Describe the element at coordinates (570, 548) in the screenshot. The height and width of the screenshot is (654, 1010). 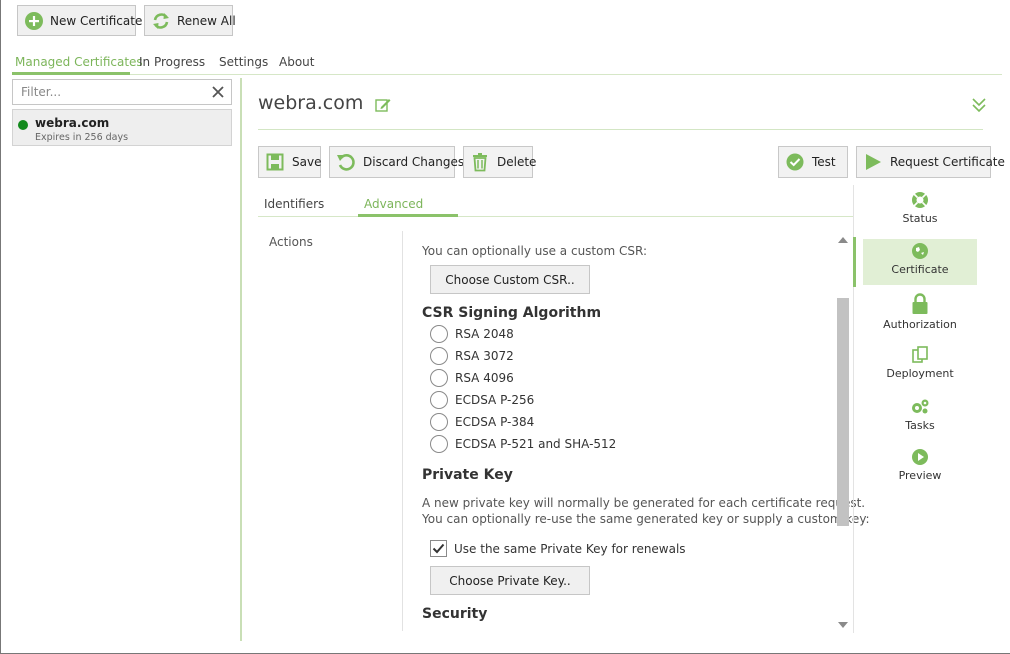
I see `reuse-private-key-label: Use the same Private Key for renewals` at that location.